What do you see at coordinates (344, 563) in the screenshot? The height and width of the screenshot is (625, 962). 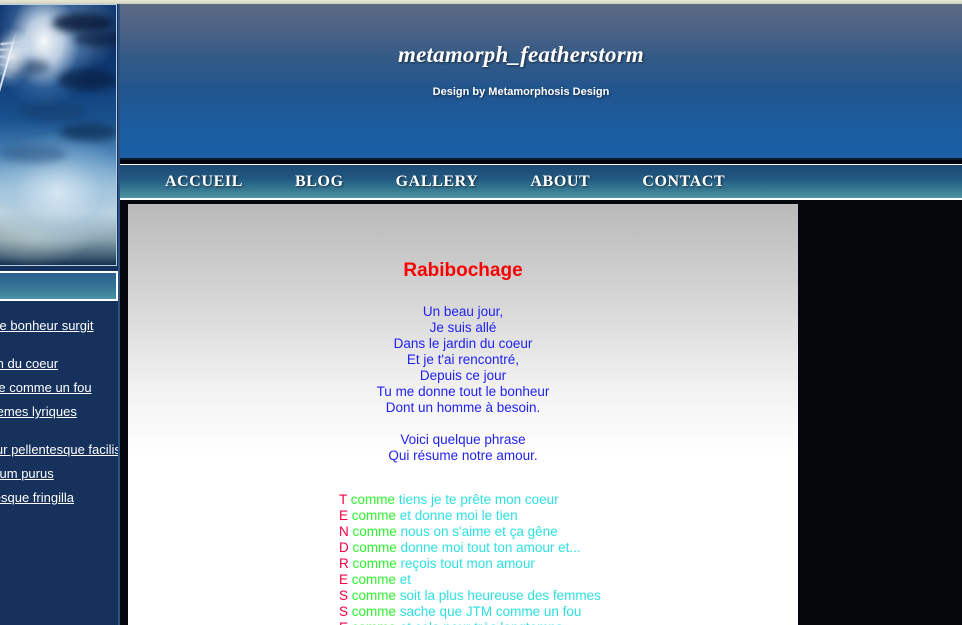 I see `acrostic-letter: R` at bounding box center [344, 563].